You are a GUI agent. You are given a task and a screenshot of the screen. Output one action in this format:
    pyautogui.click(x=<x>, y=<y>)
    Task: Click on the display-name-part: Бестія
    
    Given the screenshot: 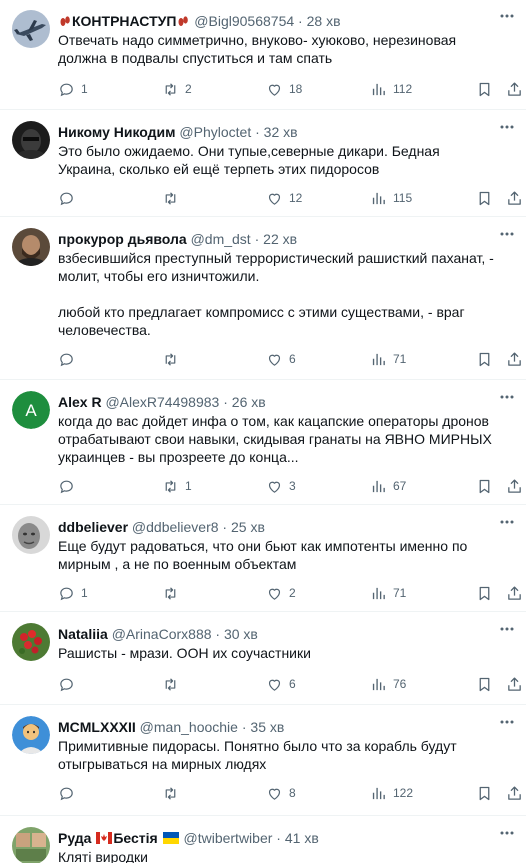 What is the action you would take?
    pyautogui.click(x=135, y=838)
    